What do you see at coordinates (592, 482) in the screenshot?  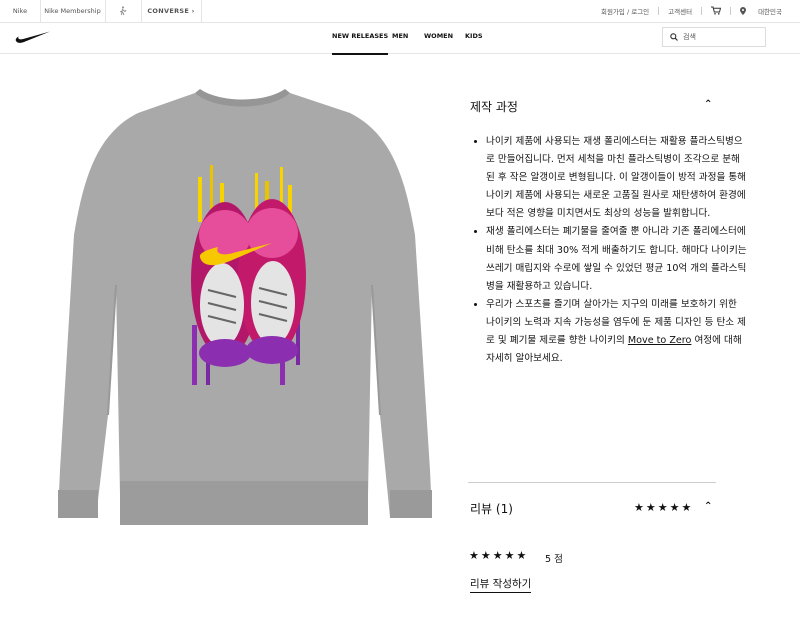 I see `divider` at bounding box center [592, 482].